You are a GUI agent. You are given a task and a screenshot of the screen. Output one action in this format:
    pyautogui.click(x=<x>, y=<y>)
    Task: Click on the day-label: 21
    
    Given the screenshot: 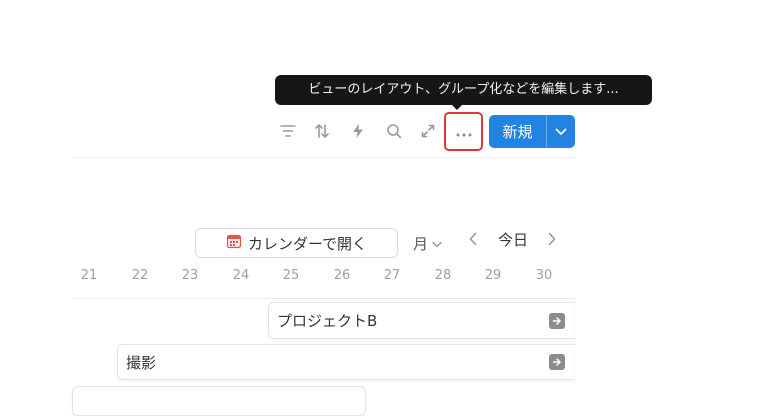 What is the action you would take?
    pyautogui.click(x=89, y=275)
    